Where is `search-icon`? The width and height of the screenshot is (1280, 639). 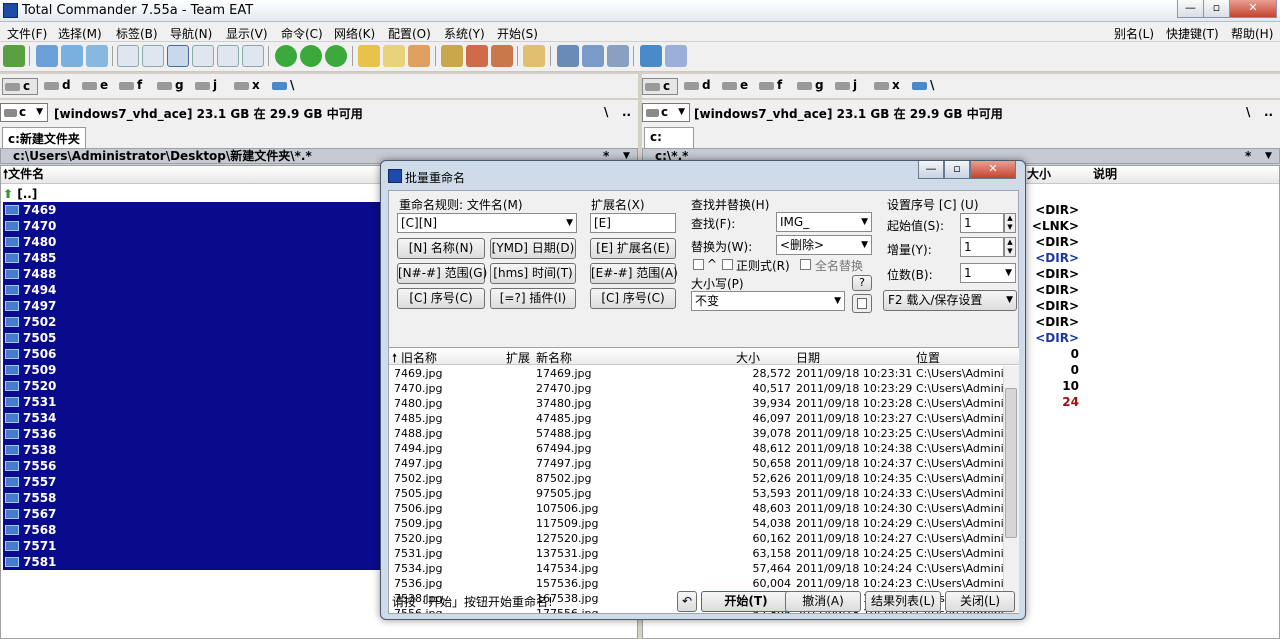
search-icon is located at coordinates (369, 56).